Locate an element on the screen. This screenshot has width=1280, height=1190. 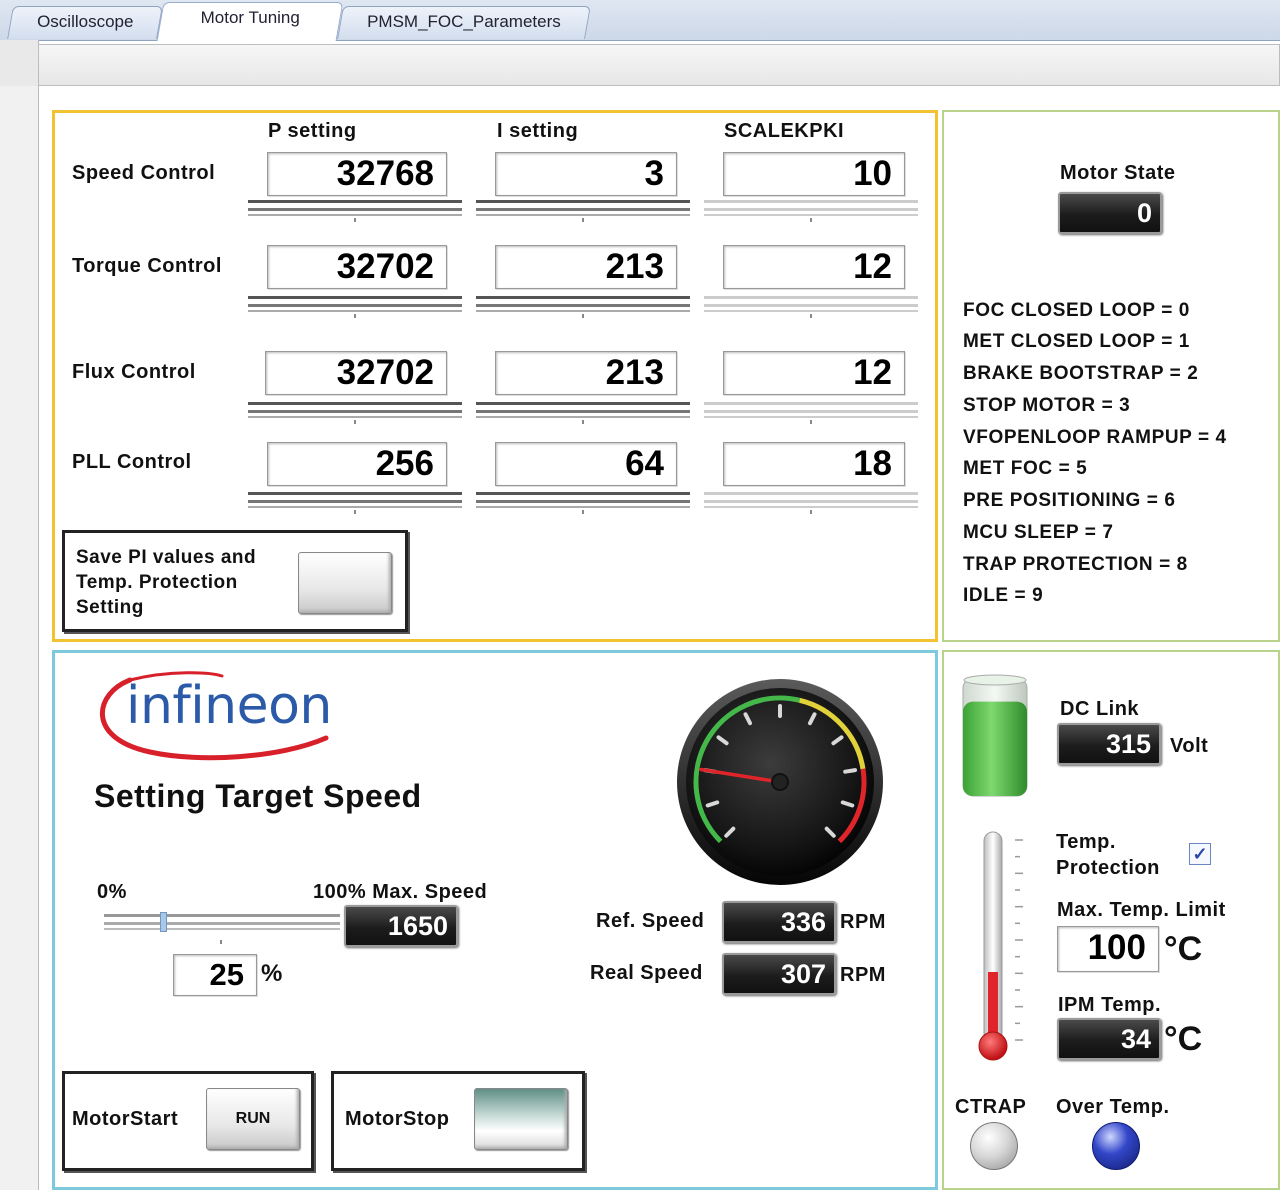
state-legend-item: BRAKE BOOTSTRAP = 2 is located at coordinates (1081, 373).